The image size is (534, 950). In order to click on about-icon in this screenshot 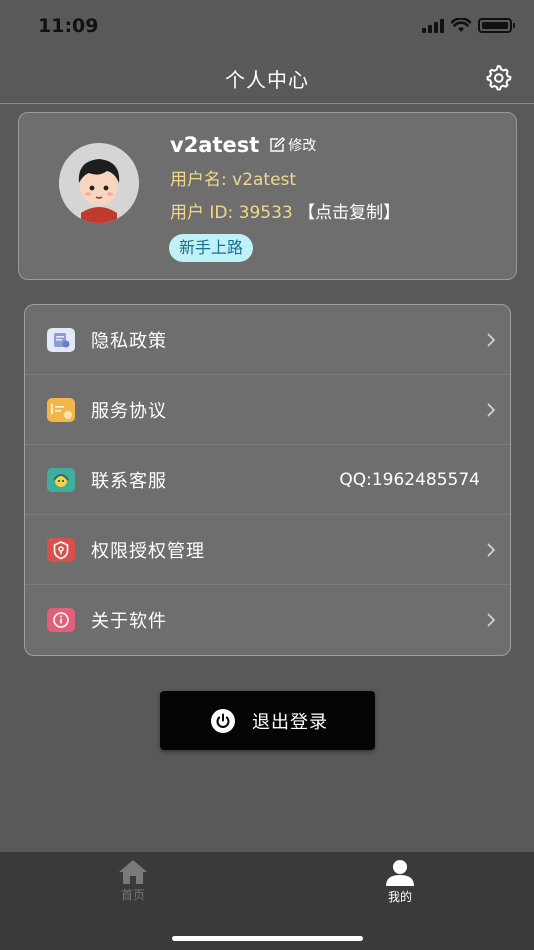, I will do `click(61, 620)`.